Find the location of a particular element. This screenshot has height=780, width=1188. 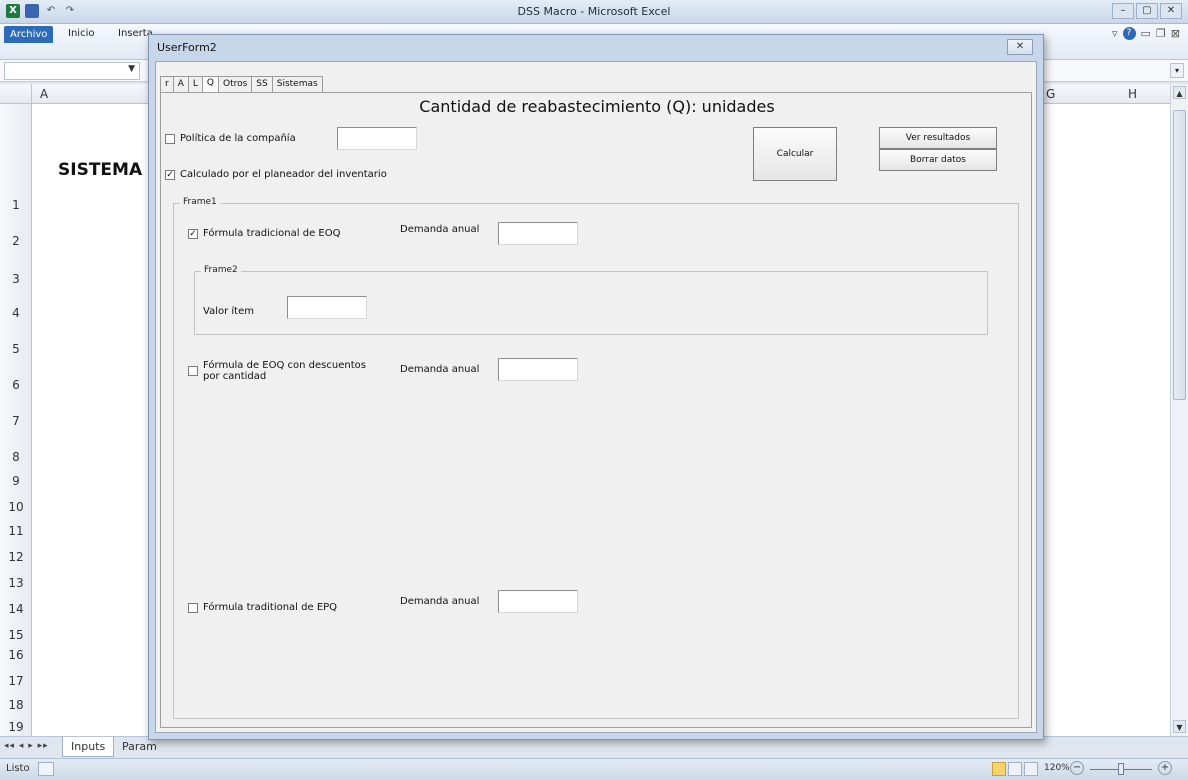

normal-view-icon is located at coordinates (999, 769).